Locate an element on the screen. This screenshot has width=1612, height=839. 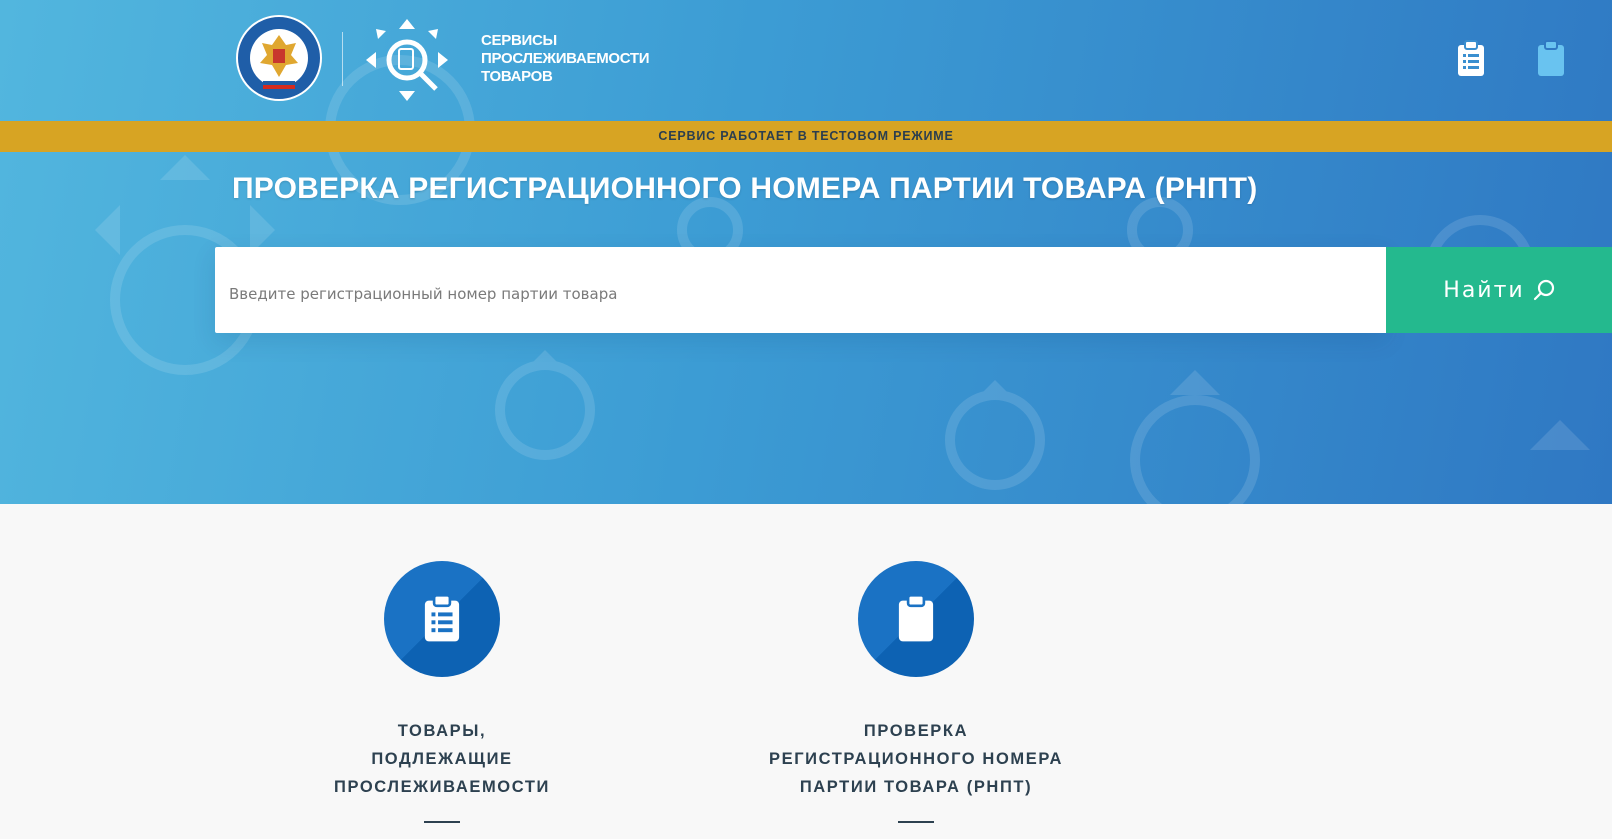
site-header: СЕРВИСЫ ПРОСЛЕЖИВАЕМОСТИ ТОВАРОВ is located at coordinates (806, 60).